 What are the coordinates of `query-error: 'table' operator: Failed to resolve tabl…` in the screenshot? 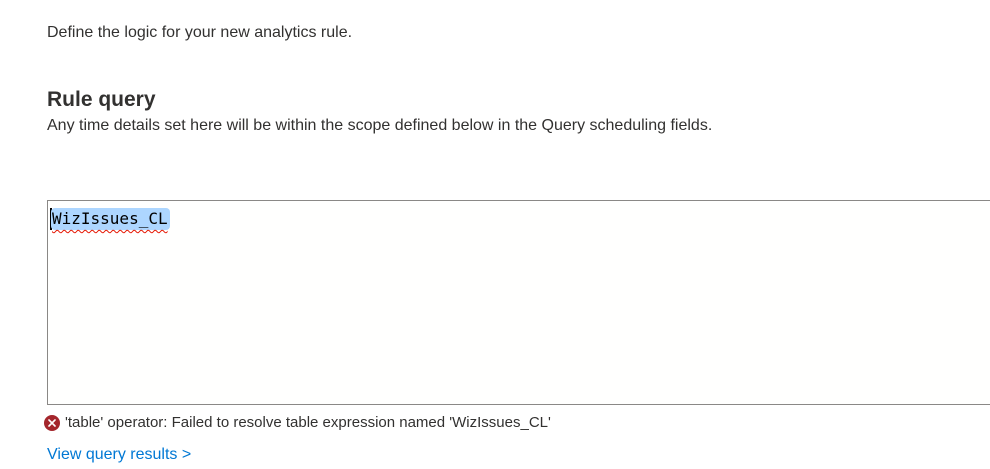 It's located at (297, 423).